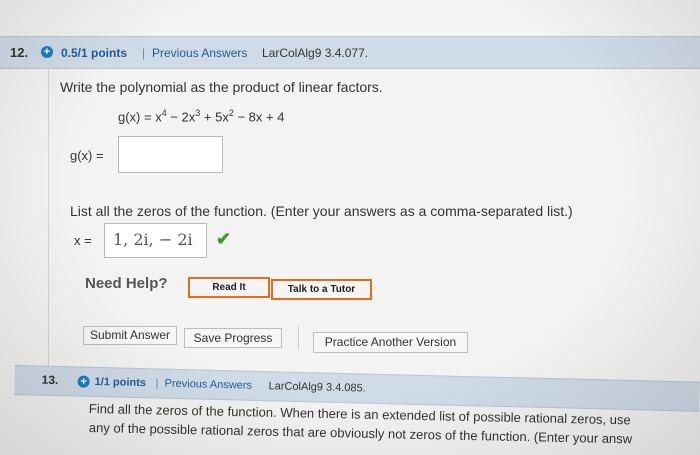 This screenshot has width=700, height=455. Describe the element at coordinates (87, 155) in the screenshot. I see `answer-label: g(x) =` at that location.